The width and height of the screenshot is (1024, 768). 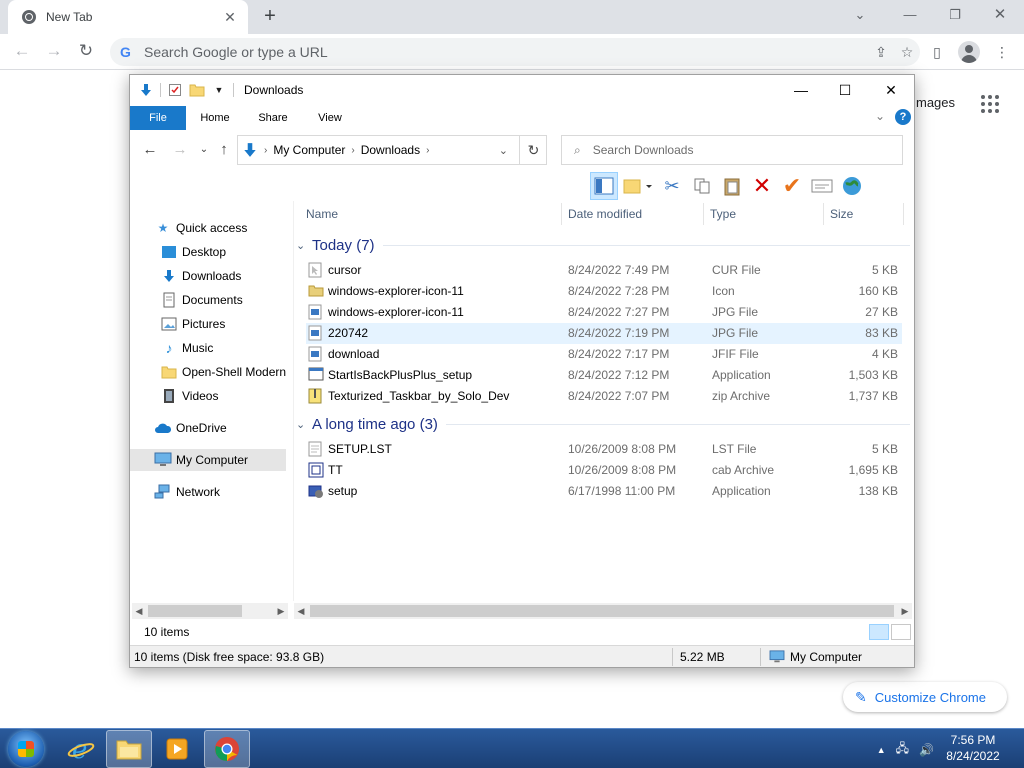 I want to click on side-panel-icon: ▯, so click(x=937, y=52).